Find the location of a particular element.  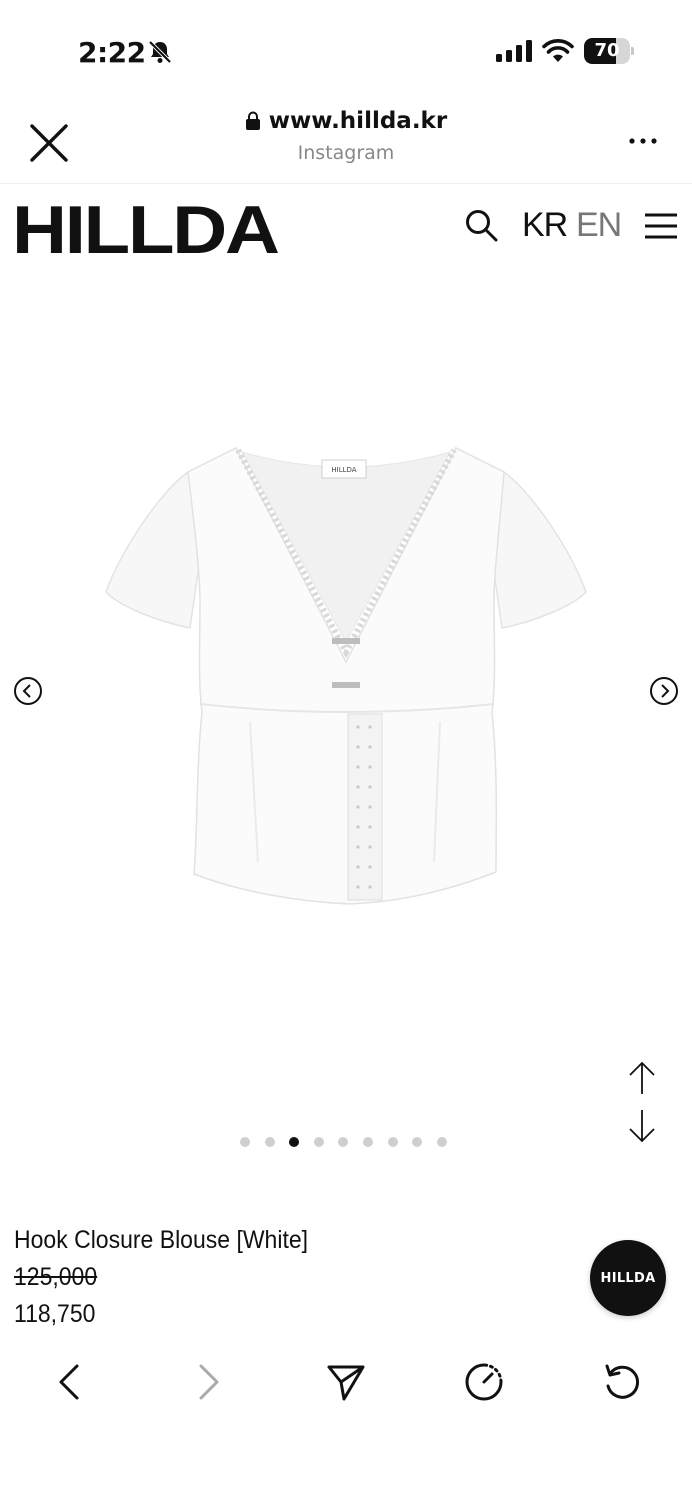

back-icon is located at coordinates (70, 1382).